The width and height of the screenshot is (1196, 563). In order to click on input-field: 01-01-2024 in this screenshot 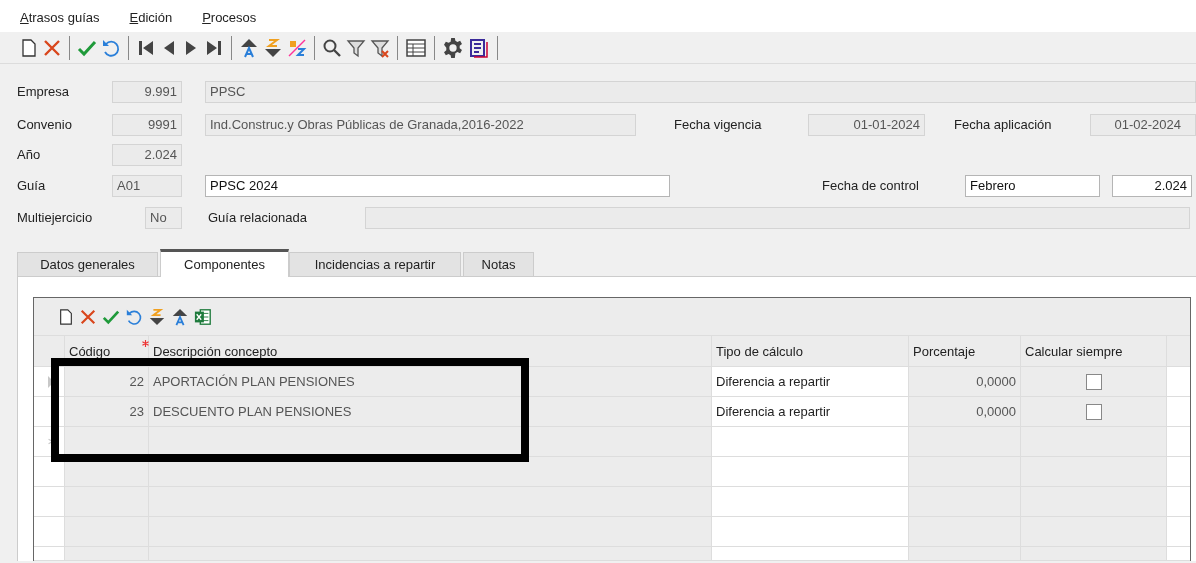, I will do `click(866, 125)`.